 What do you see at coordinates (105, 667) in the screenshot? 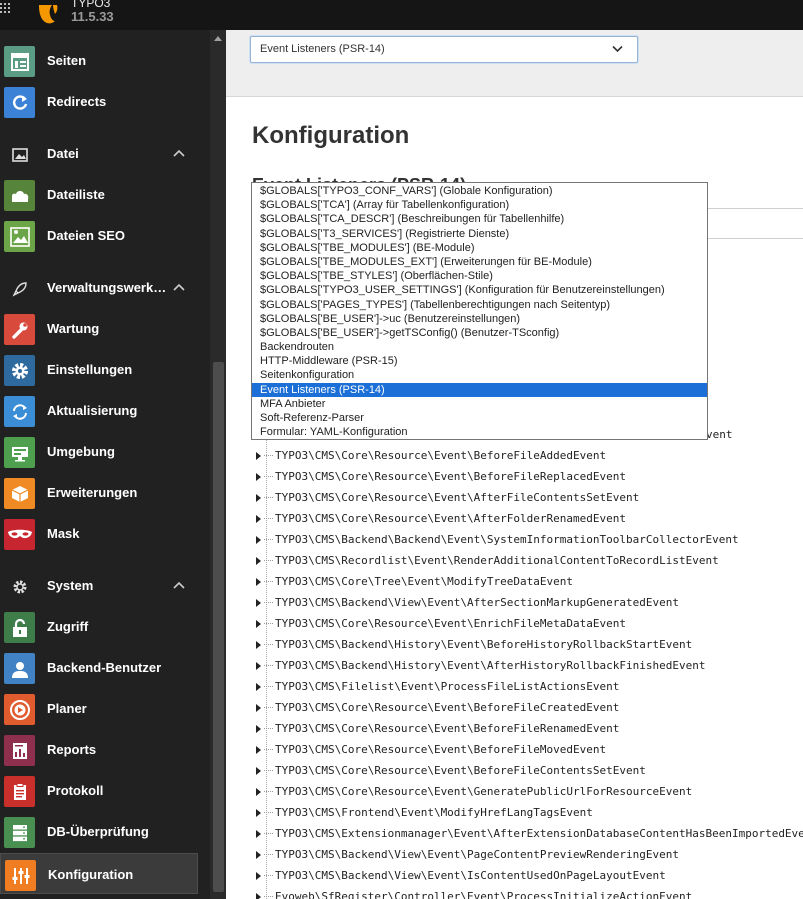
I see `sidebar-item-backend-benutzer: Backend-Benutzer` at bounding box center [105, 667].